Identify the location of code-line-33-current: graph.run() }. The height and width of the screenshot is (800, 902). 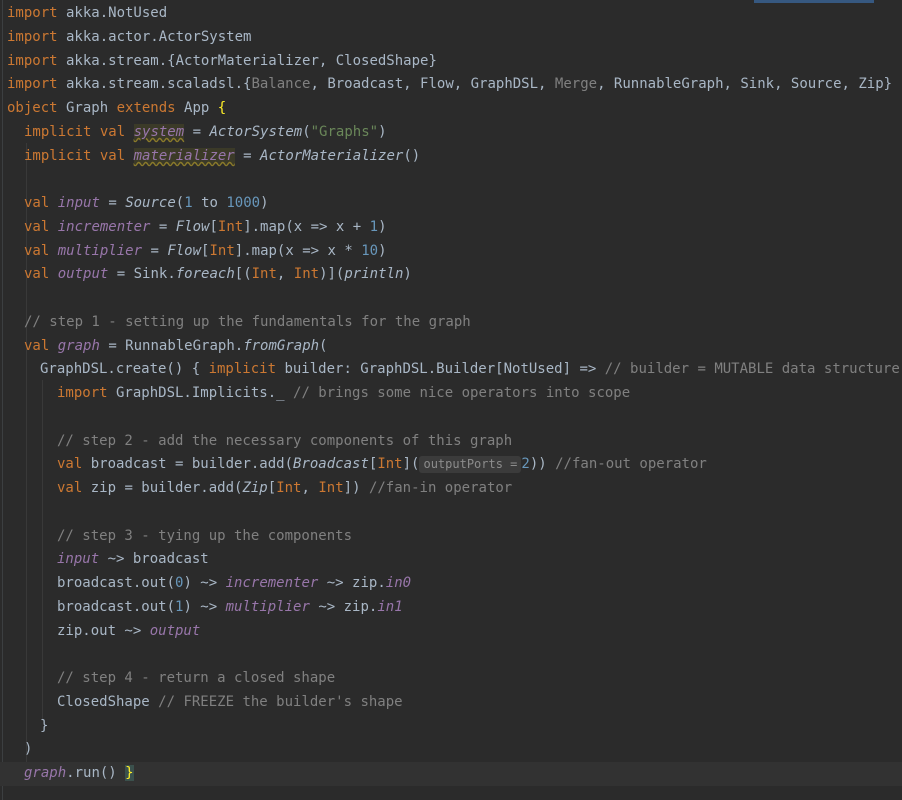
(451, 774).